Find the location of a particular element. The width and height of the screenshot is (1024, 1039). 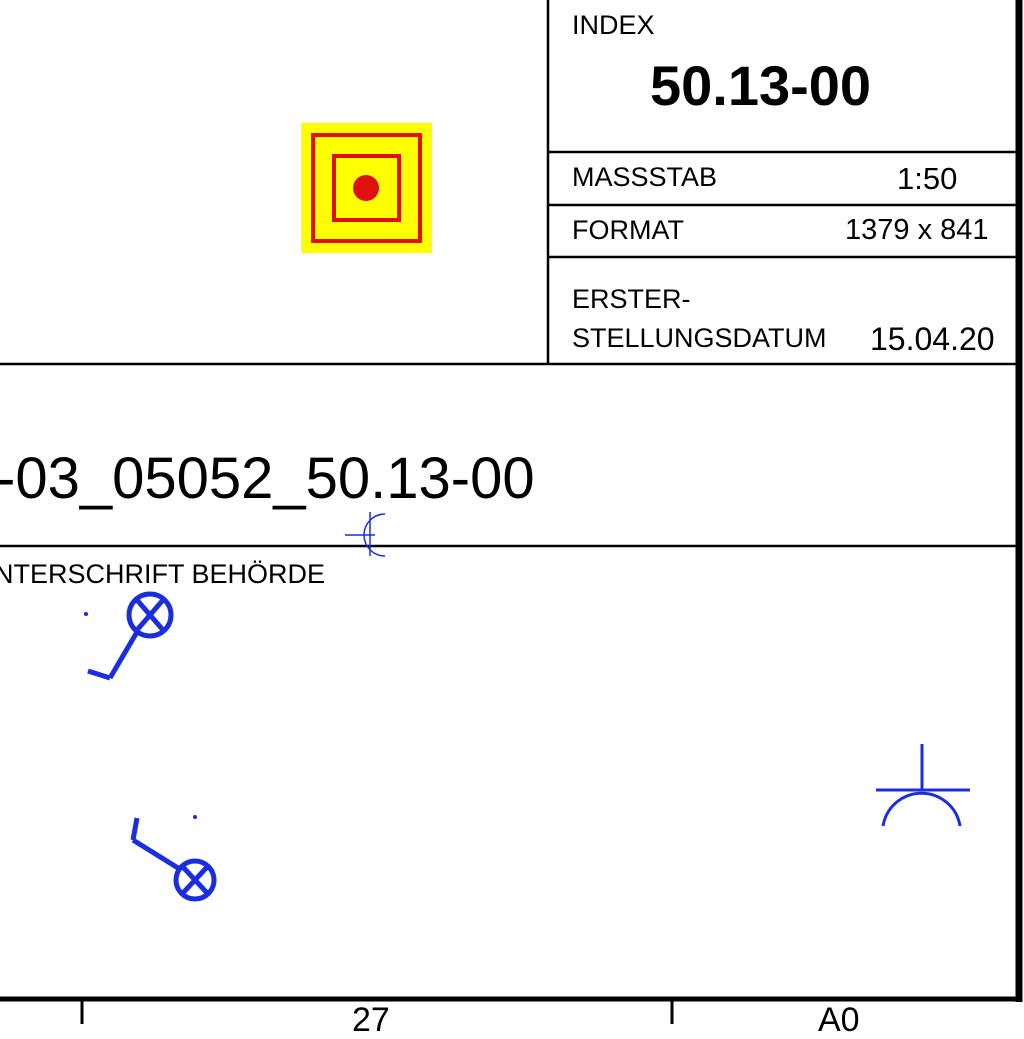

crosshair-icon is located at coordinates (365, 534).